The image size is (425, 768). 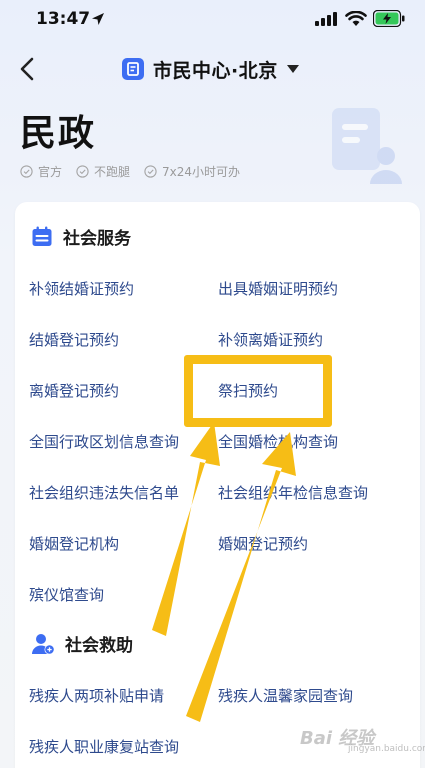 I want to click on nav-bar: 市民中心·北京, so click(x=212, y=68).